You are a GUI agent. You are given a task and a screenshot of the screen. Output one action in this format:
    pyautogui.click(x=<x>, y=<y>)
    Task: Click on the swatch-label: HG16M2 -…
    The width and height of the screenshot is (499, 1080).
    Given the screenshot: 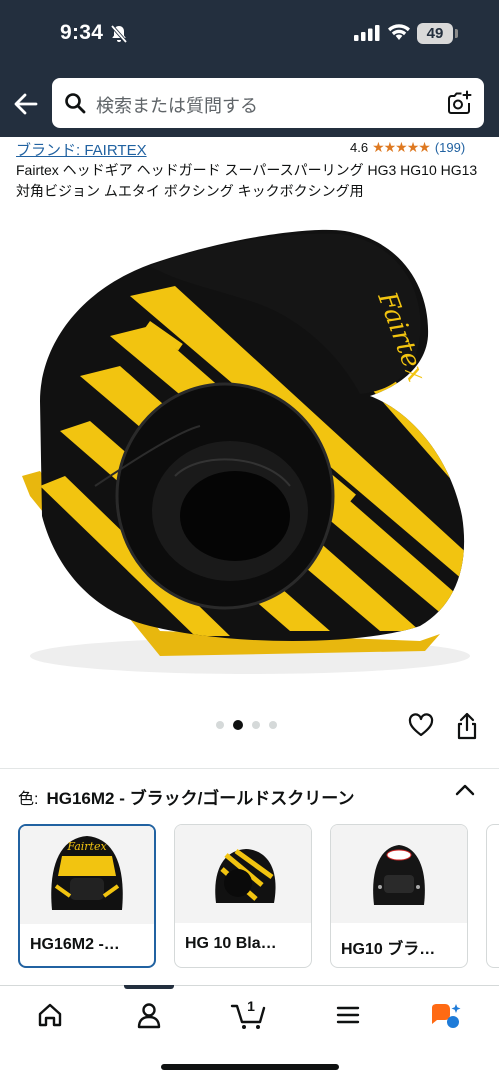 What is the action you would take?
    pyautogui.click(x=75, y=944)
    